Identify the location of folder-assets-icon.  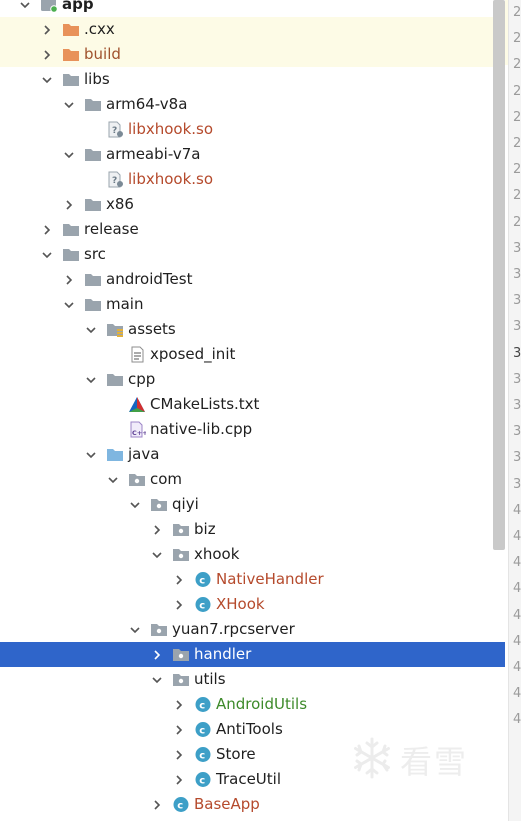
(115, 329).